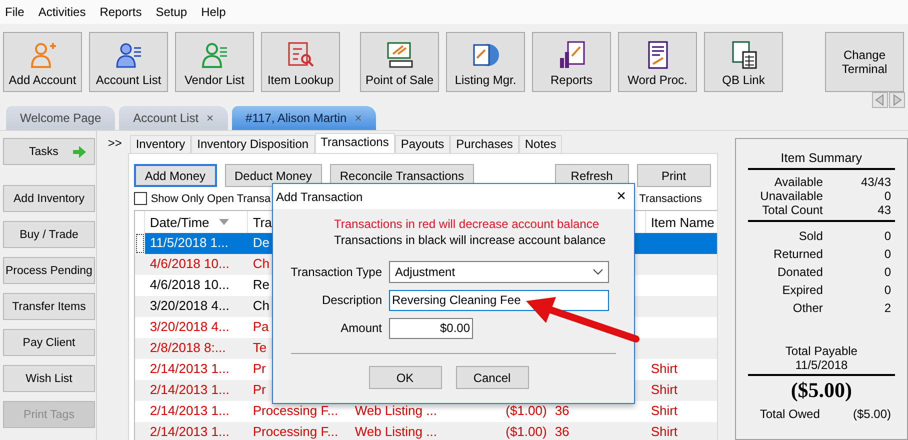 This screenshot has height=440, width=908. What do you see at coordinates (499, 300) in the screenshot?
I see `description-field: Reversing Cleaning Fee` at bounding box center [499, 300].